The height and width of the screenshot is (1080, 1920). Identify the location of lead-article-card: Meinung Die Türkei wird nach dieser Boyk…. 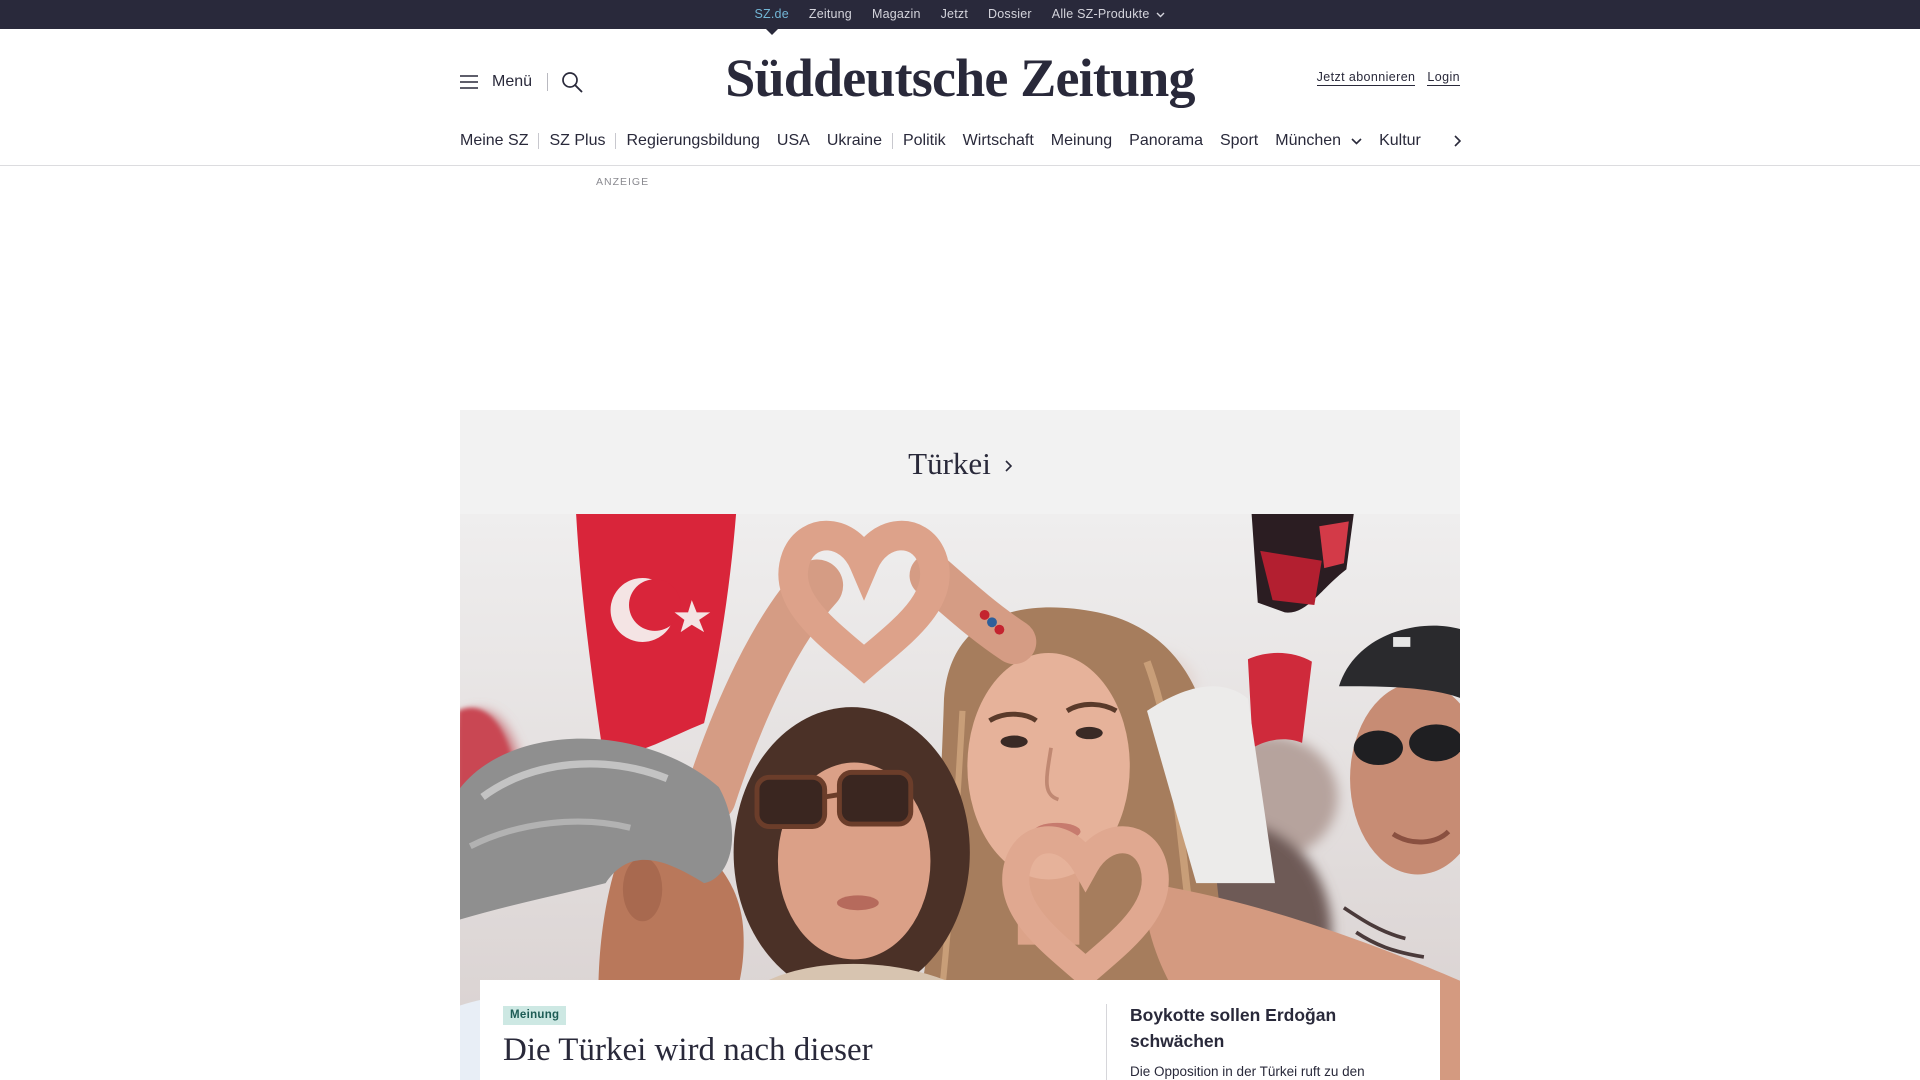
(960, 1030).